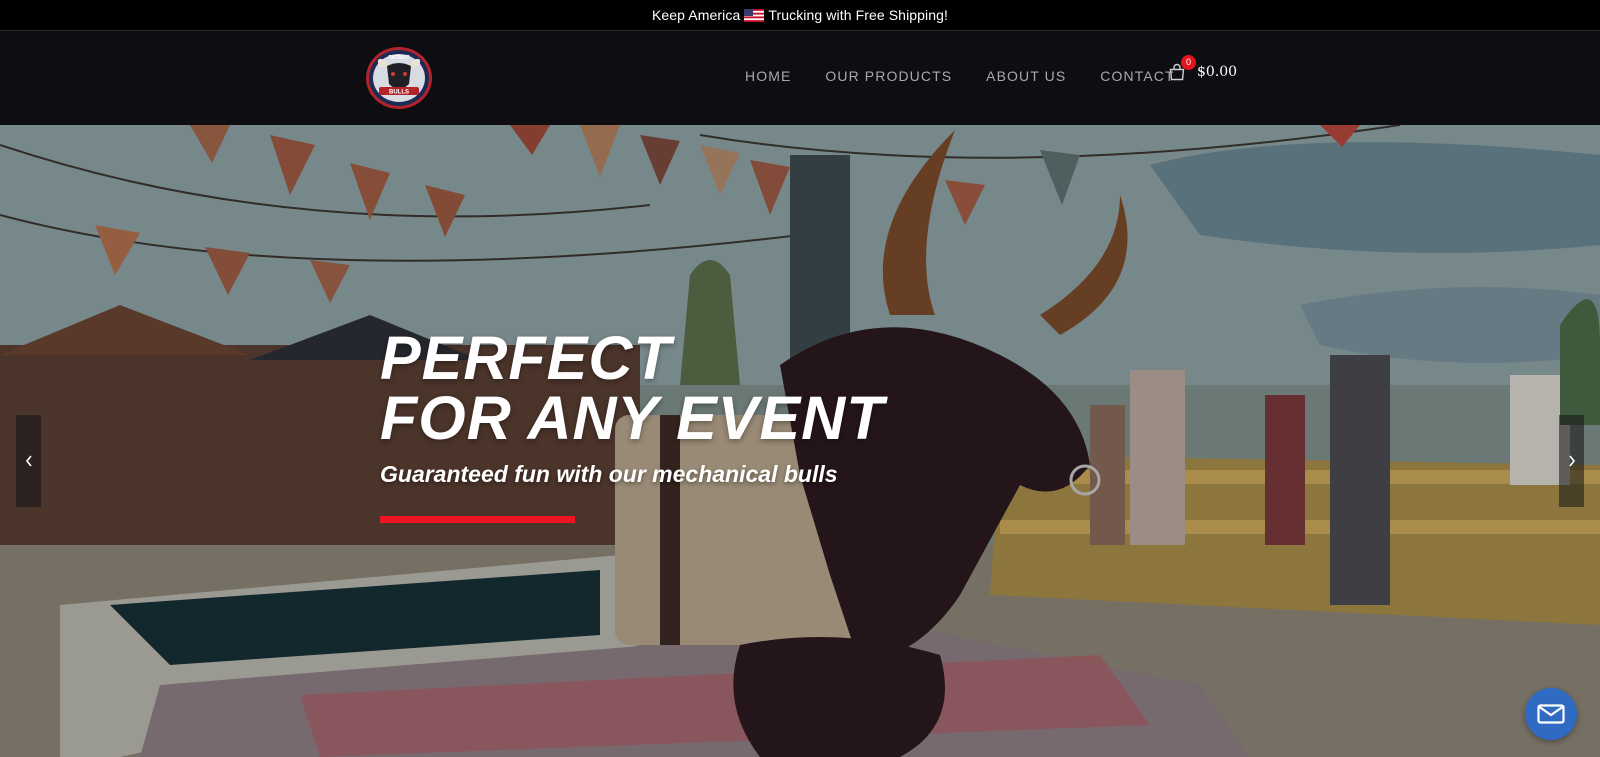 Image resolution: width=1600 pixels, height=757 pixels. I want to click on slider-prev-button, so click(28, 461).